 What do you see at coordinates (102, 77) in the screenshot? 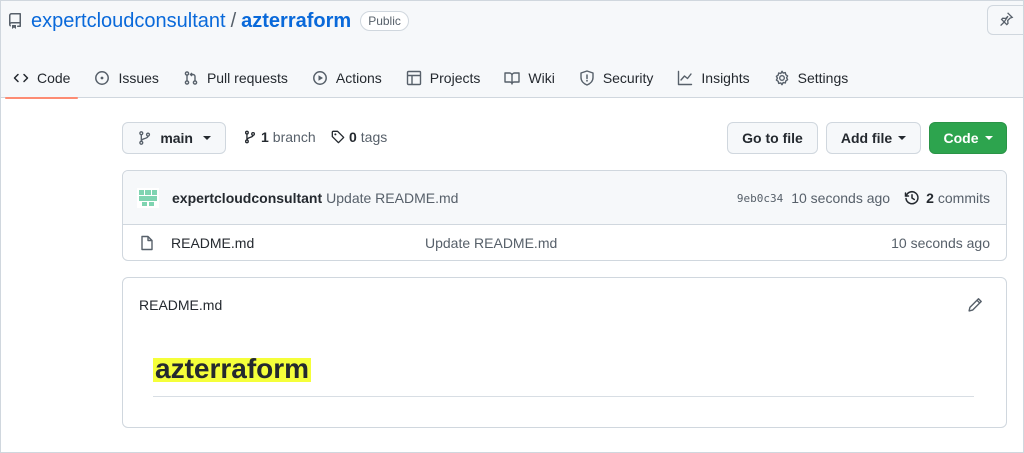
I see `issue-opened-icon` at bounding box center [102, 77].